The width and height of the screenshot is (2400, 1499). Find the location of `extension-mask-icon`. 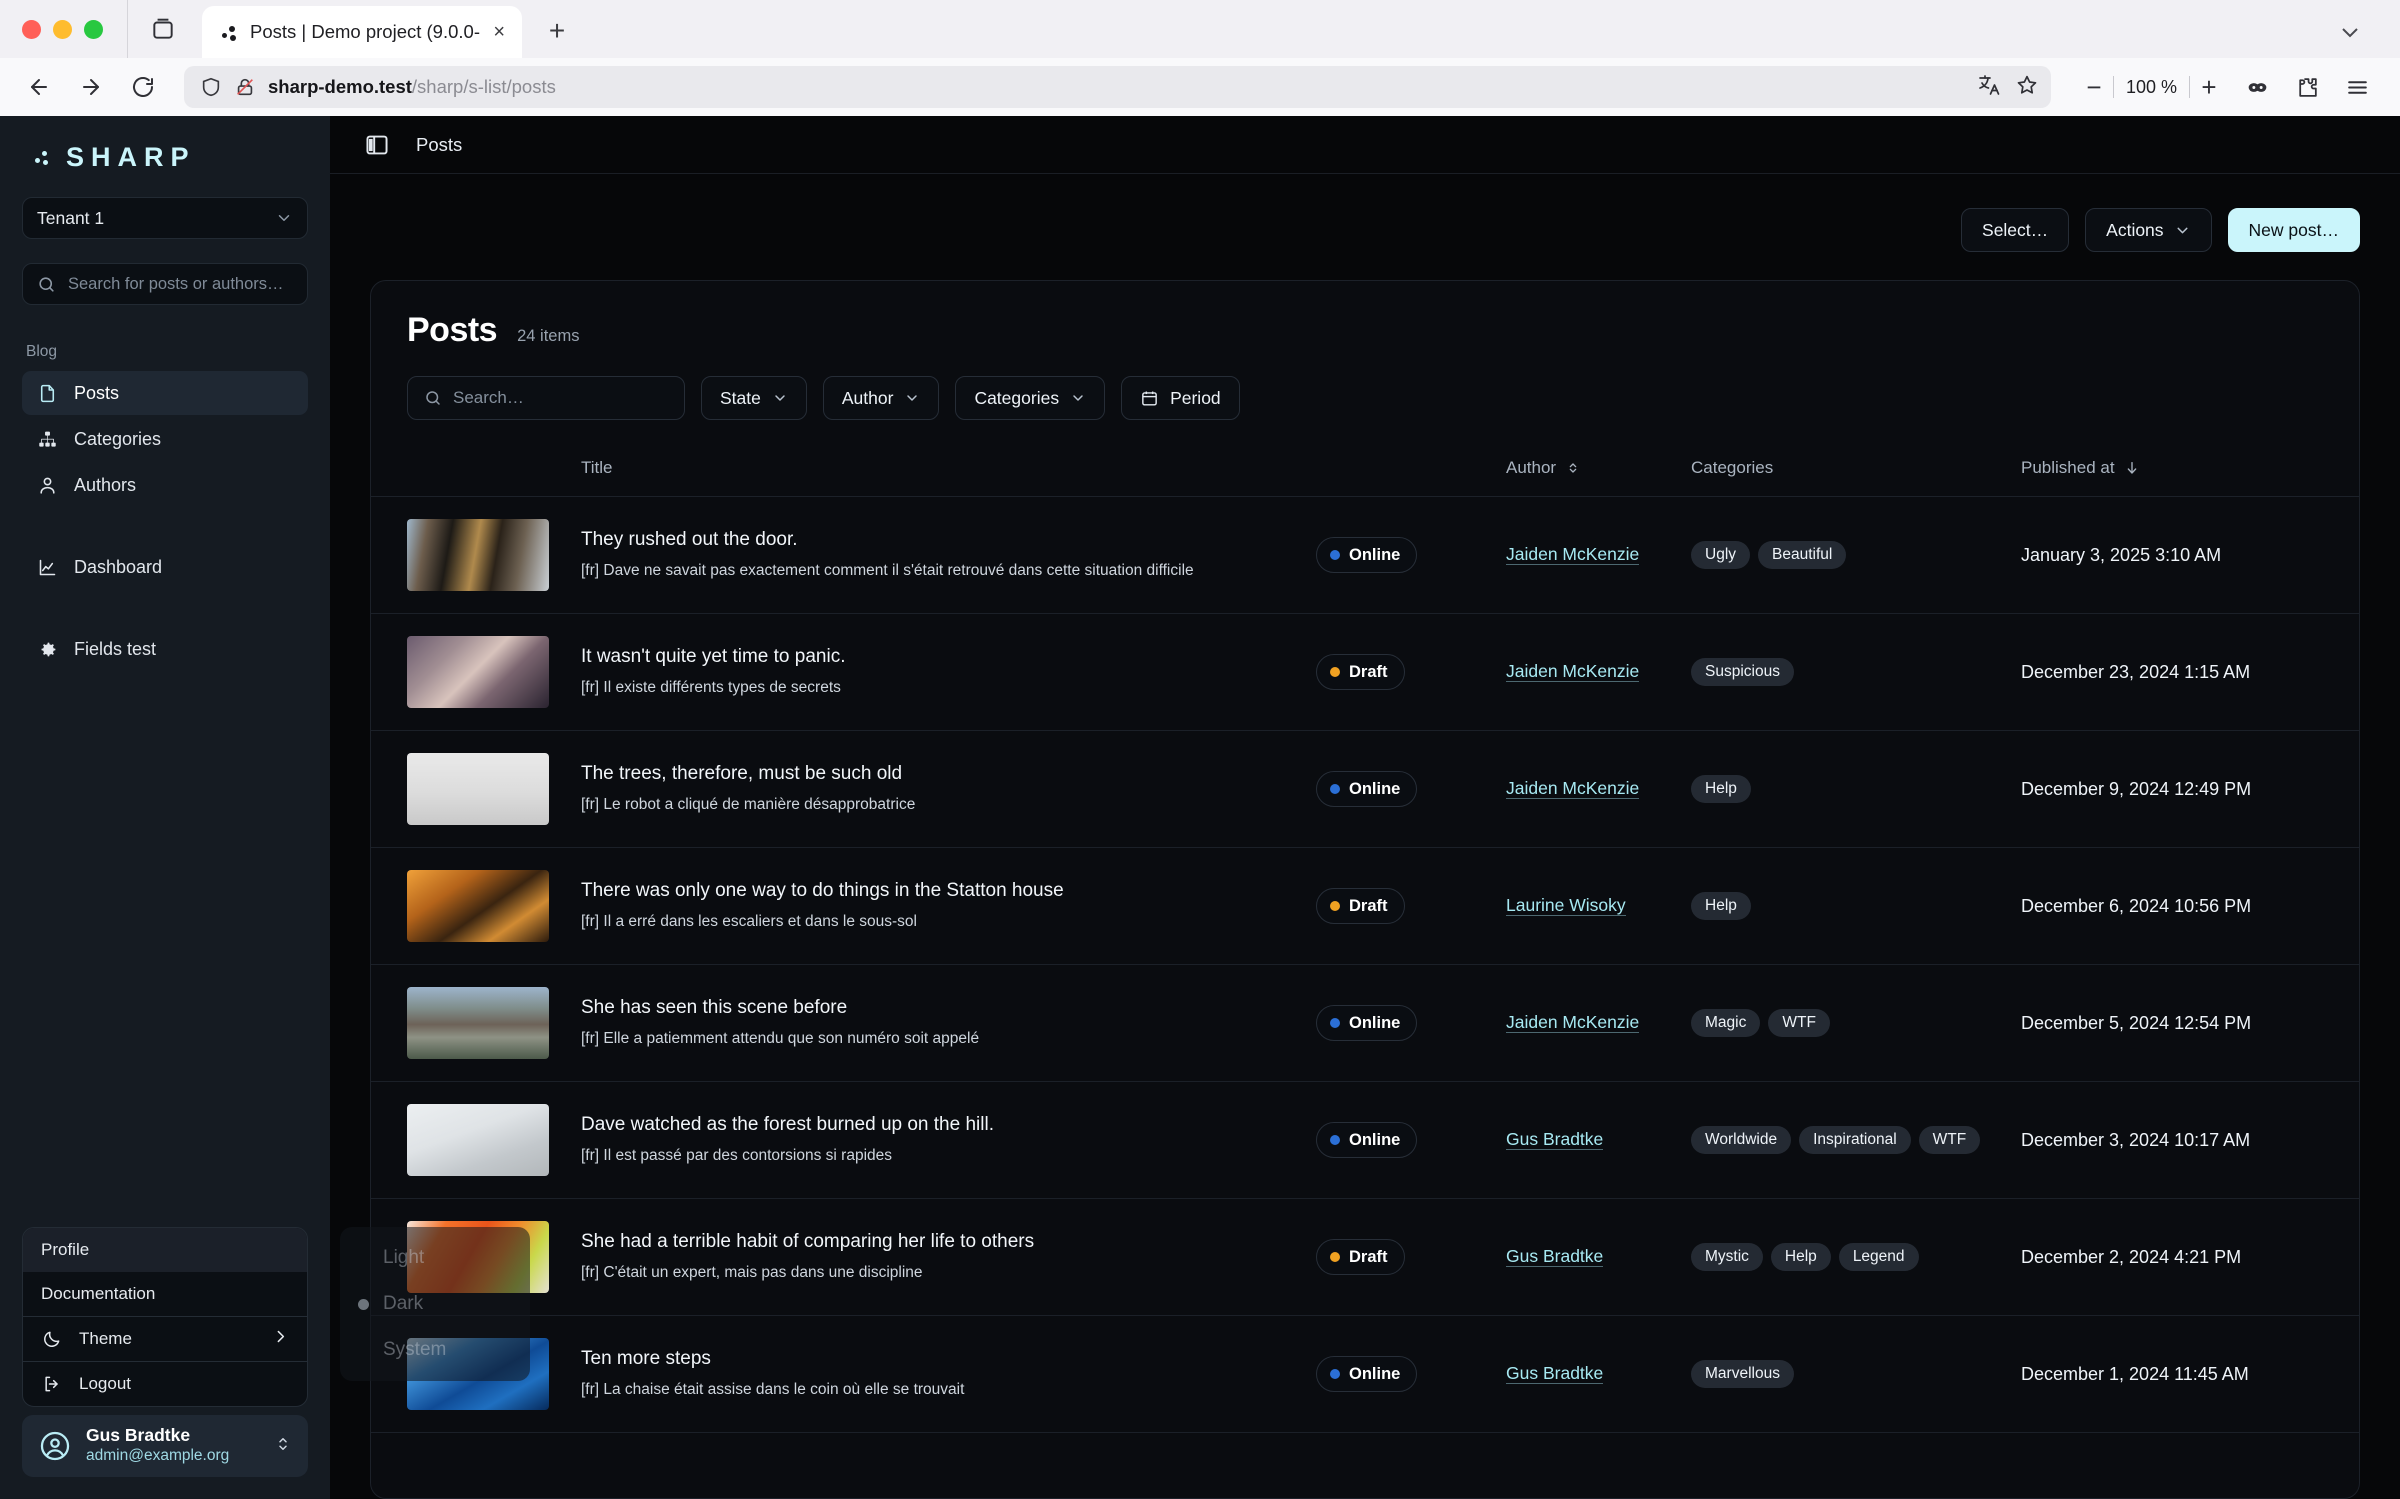

extension-mask-icon is located at coordinates (2257, 87).